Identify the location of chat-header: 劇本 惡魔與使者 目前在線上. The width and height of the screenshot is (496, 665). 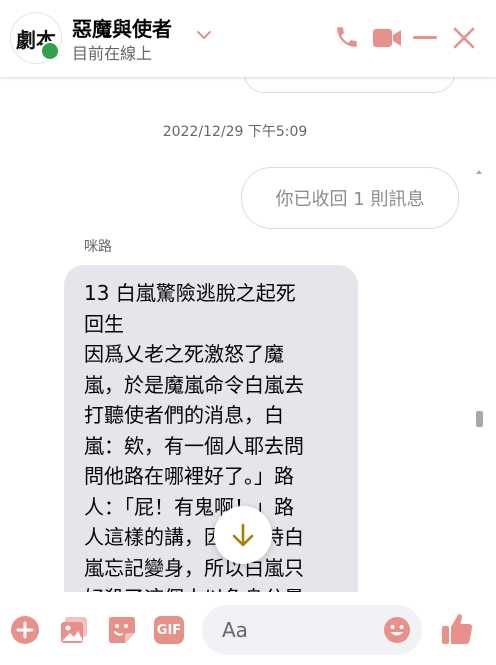
(248, 38).